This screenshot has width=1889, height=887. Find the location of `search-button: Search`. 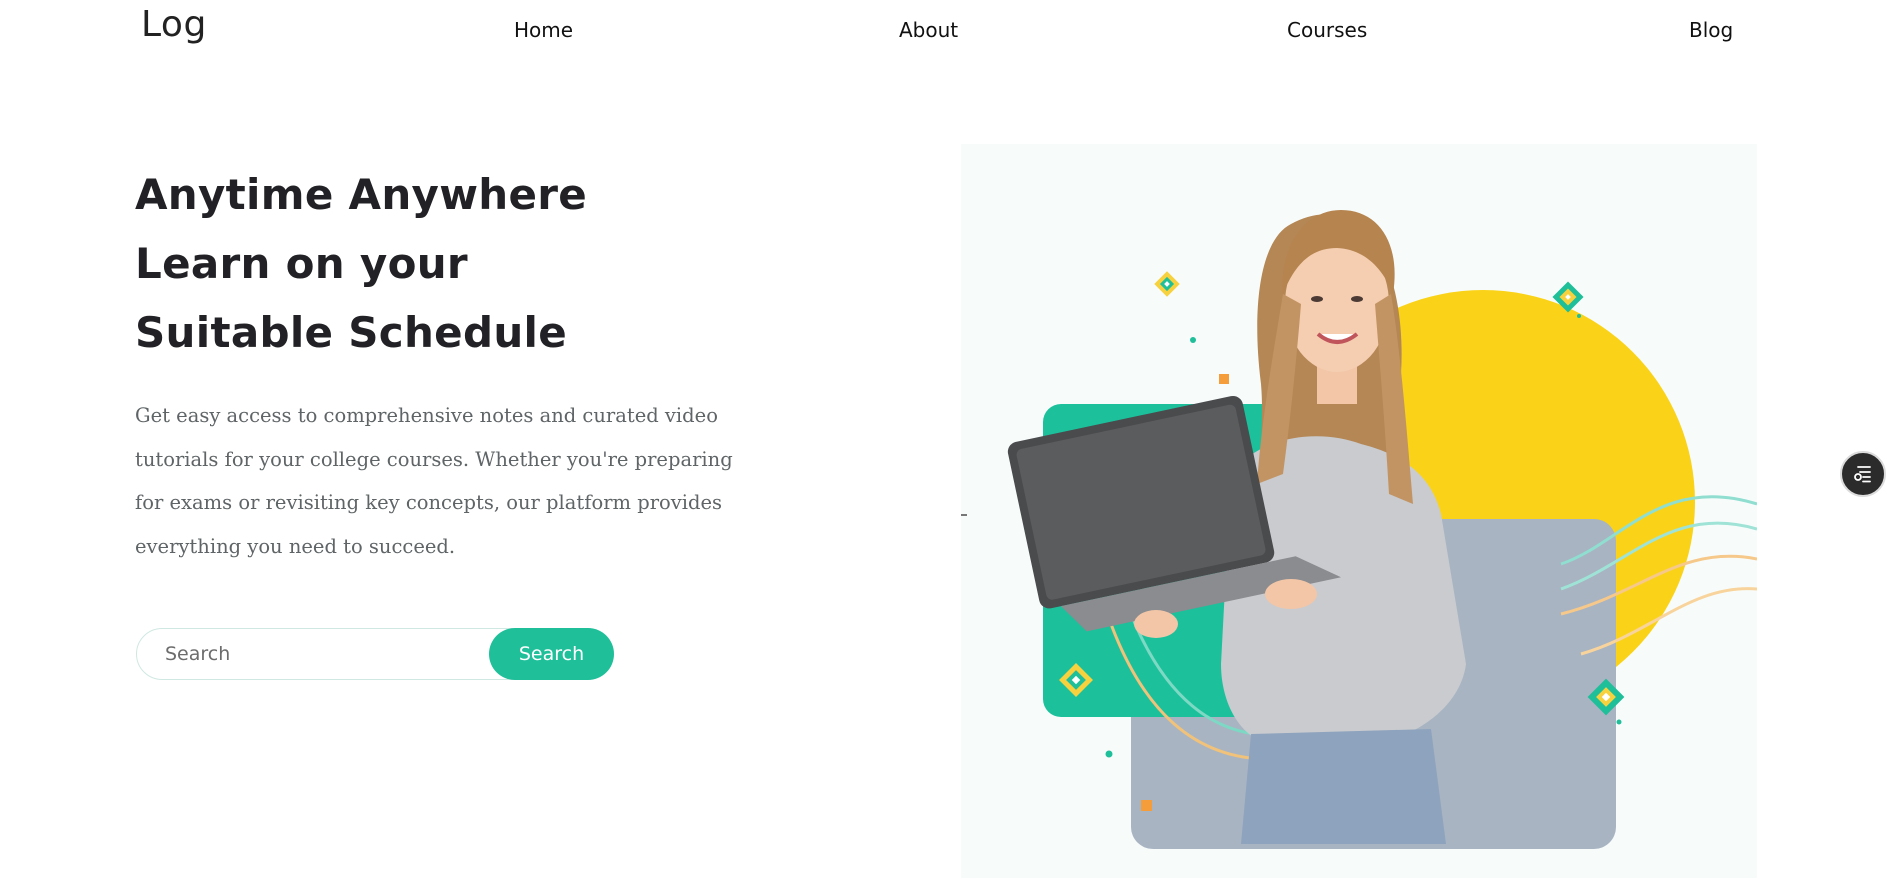

search-button: Search is located at coordinates (551, 654).